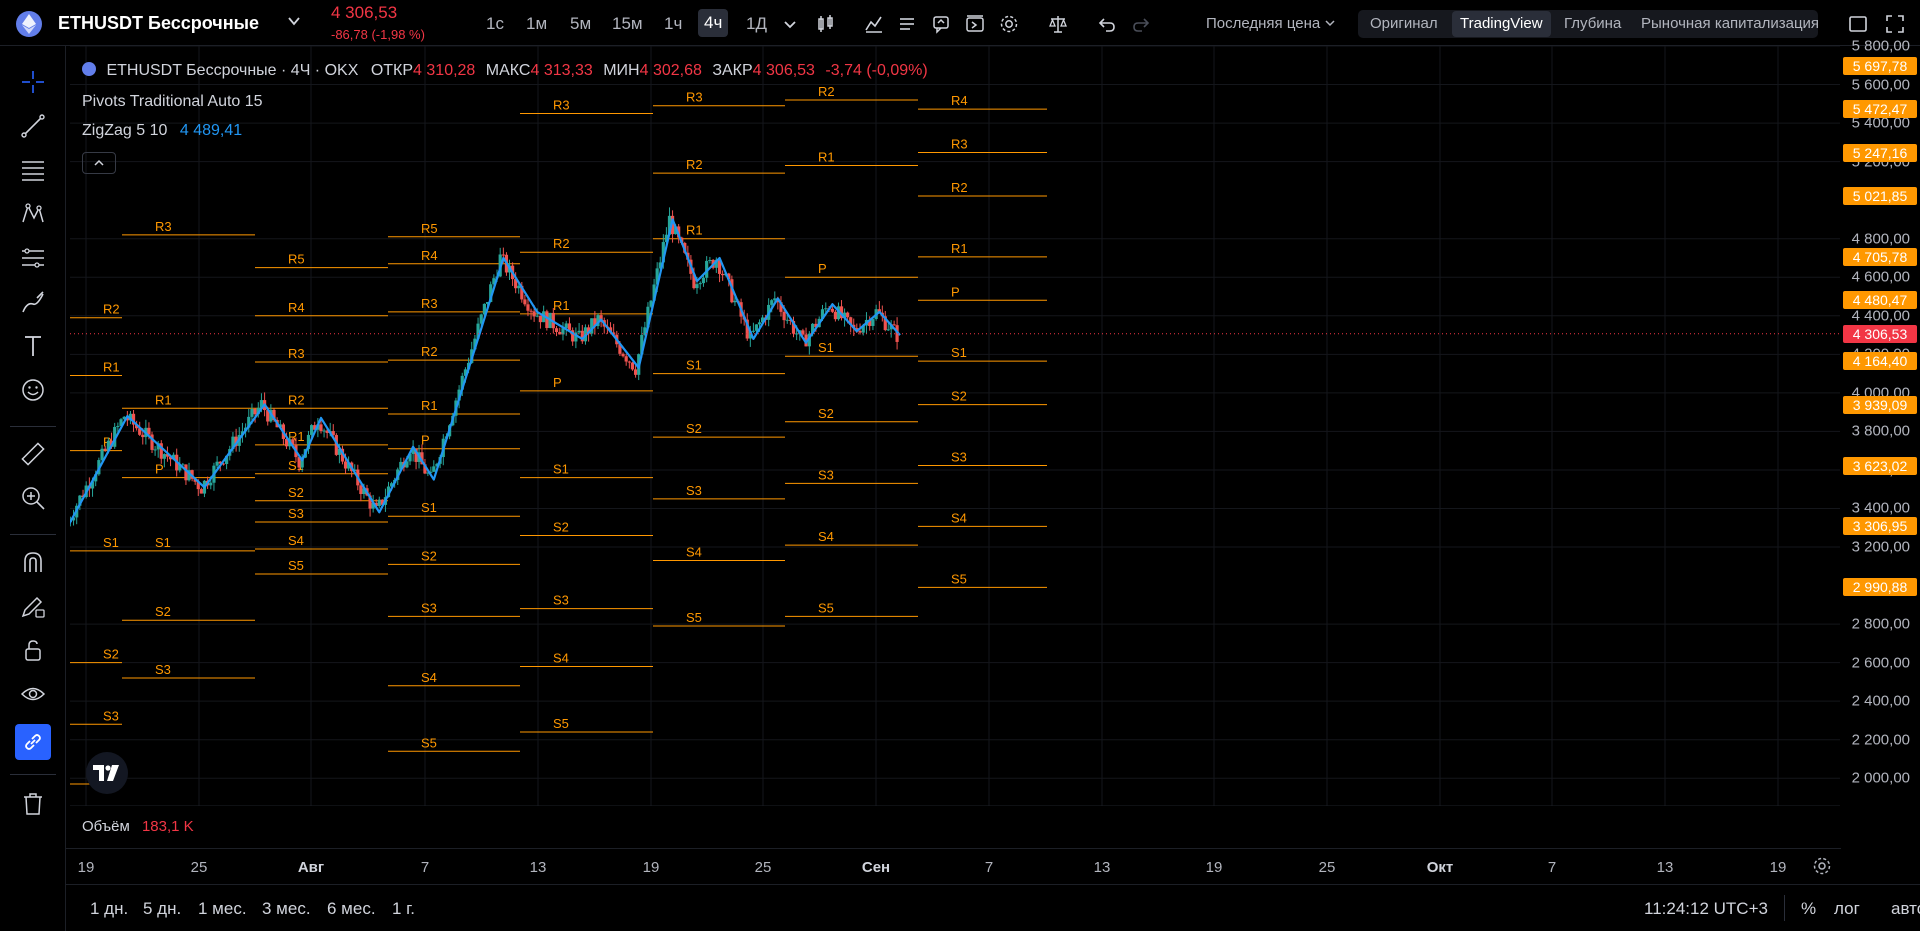  What do you see at coordinates (392, 70) in the screenshot?
I see `legend-open-label: ОТКР` at bounding box center [392, 70].